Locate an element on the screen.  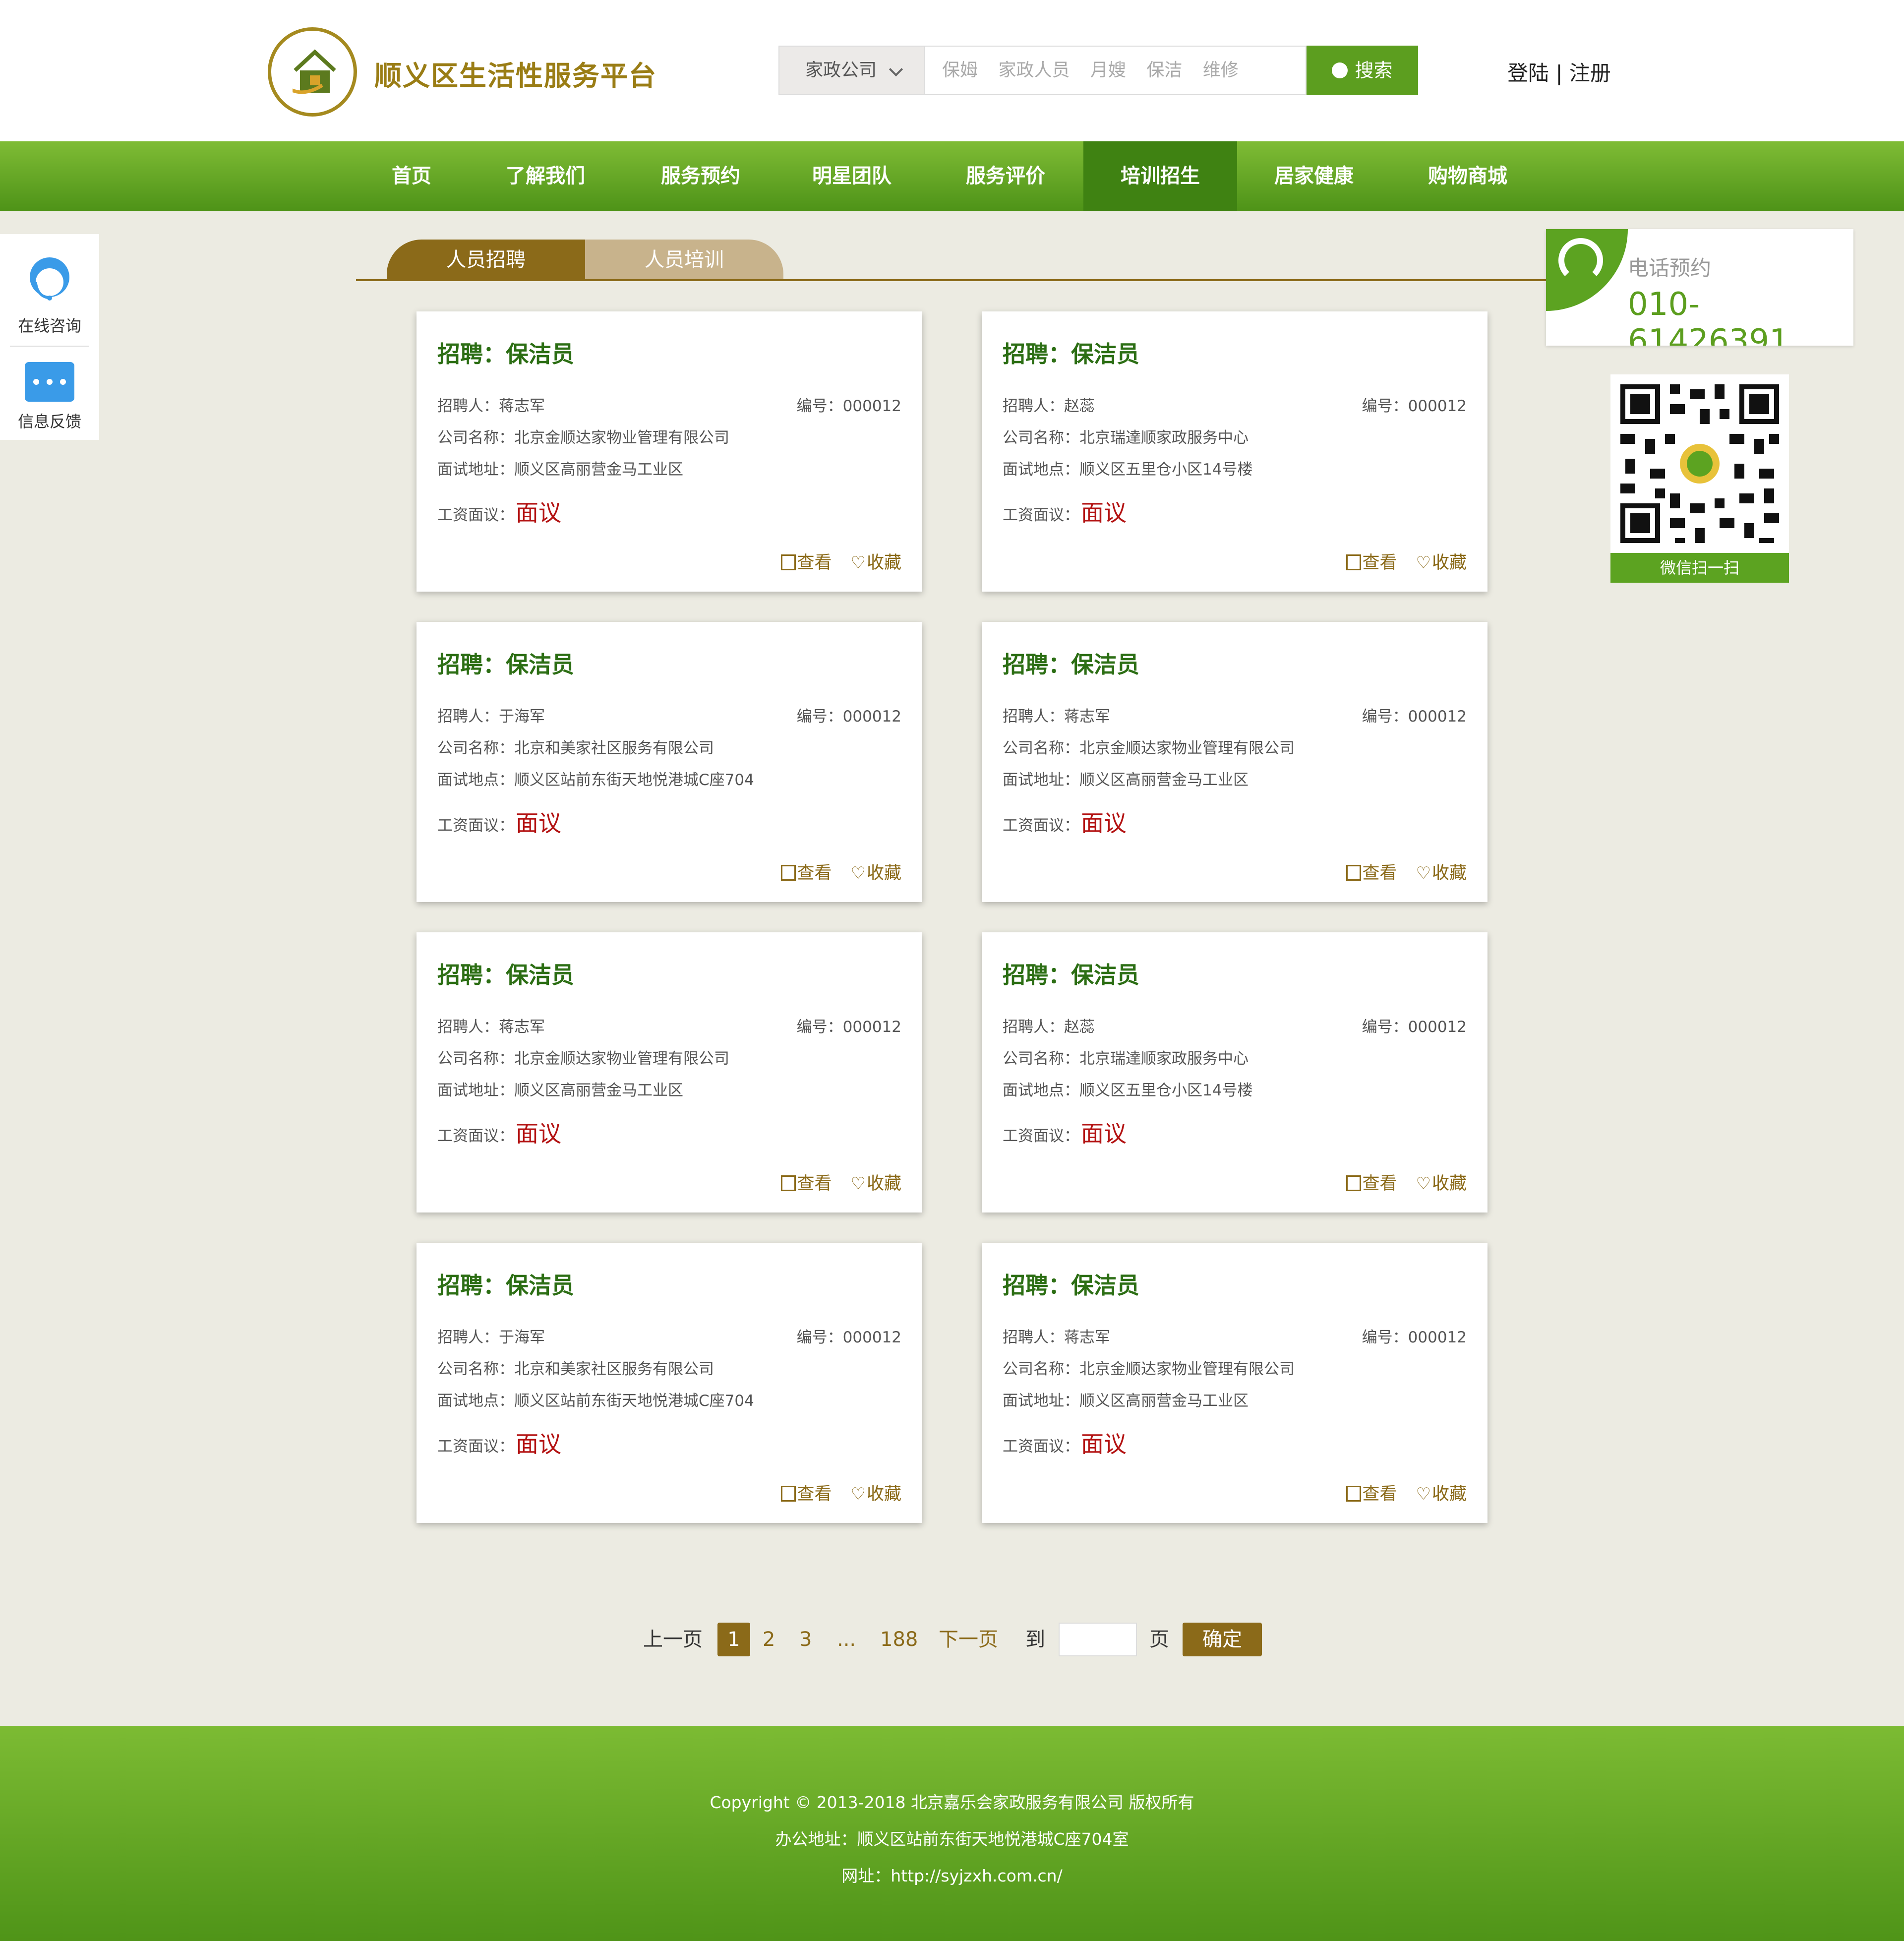
nav-item-training: 培训招生 is located at coordinates (1160, 176).